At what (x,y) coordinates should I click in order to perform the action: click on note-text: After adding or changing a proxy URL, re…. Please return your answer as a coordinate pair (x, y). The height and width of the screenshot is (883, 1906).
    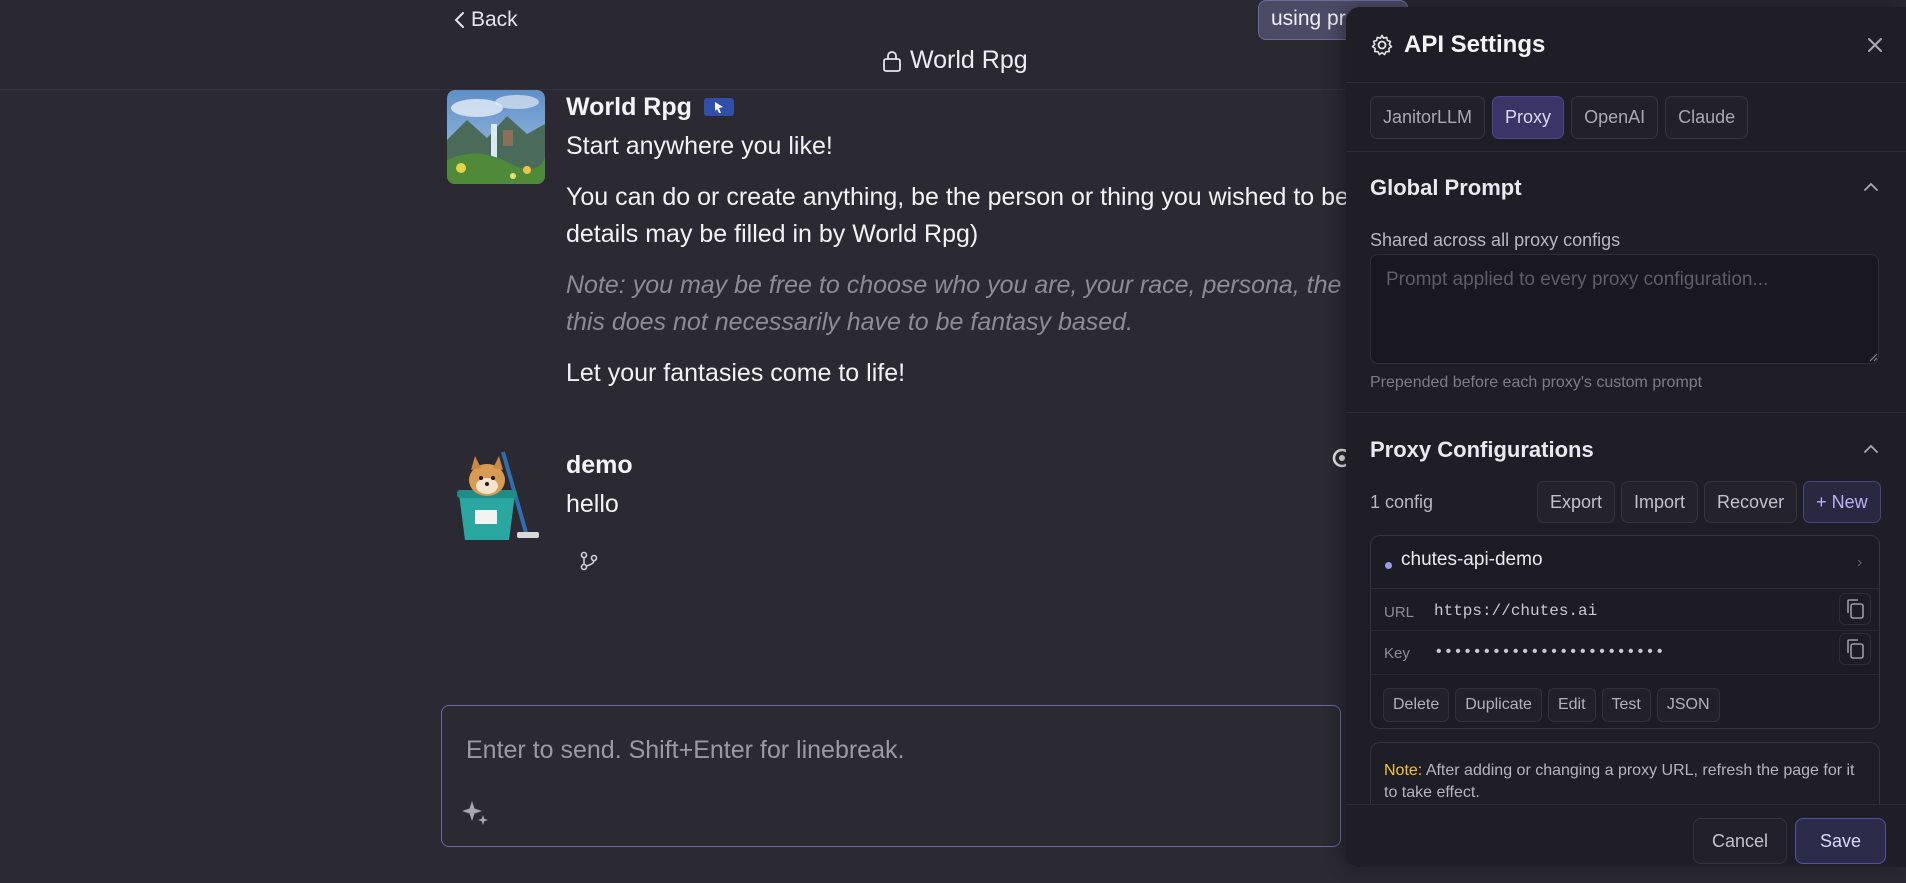
    Looking at the image, I should click on (1619, 781).